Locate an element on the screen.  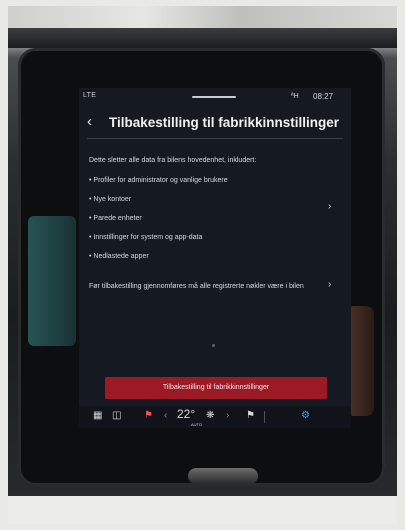
bluetooth-indicator: ªH is located at coordinates (295, 96).